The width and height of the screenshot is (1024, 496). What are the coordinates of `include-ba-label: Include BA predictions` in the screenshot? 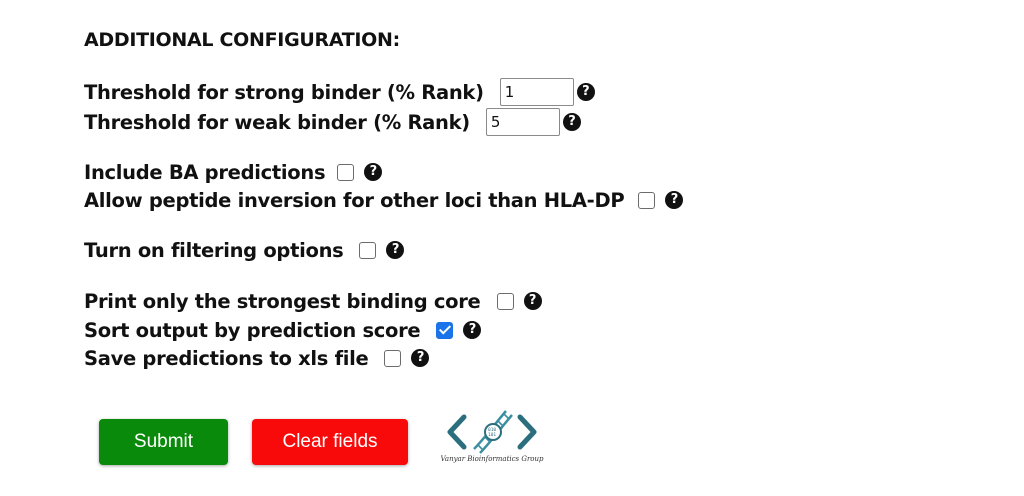 It's located at (205, 172).